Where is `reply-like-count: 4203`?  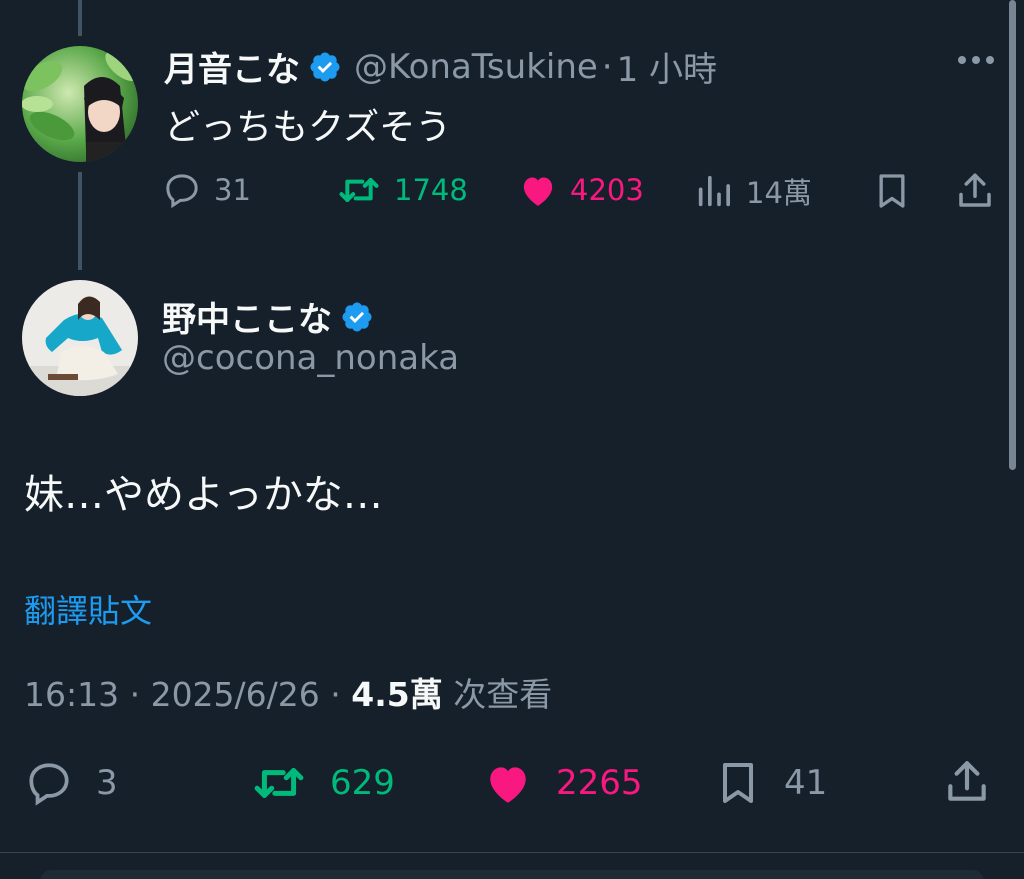
reply-like-count: 4203 is located at coordinates (607, 190).